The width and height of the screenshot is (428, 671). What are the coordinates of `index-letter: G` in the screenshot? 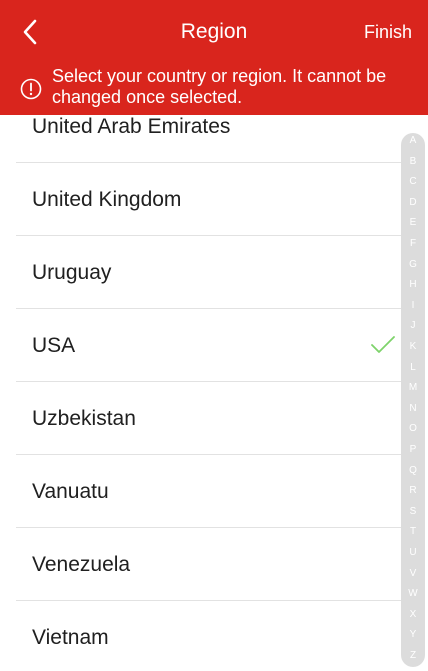 It's located at (413, 265).